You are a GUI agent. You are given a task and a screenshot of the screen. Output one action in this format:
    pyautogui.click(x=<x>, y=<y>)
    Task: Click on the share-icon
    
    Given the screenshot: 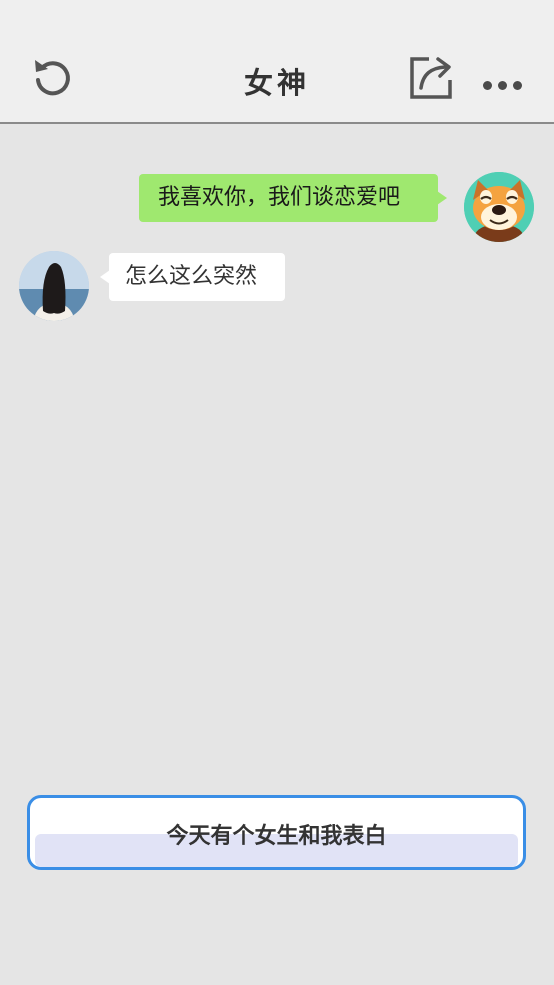 What is the action you would take?
    pyautogui.click(x=431, y=78)
    